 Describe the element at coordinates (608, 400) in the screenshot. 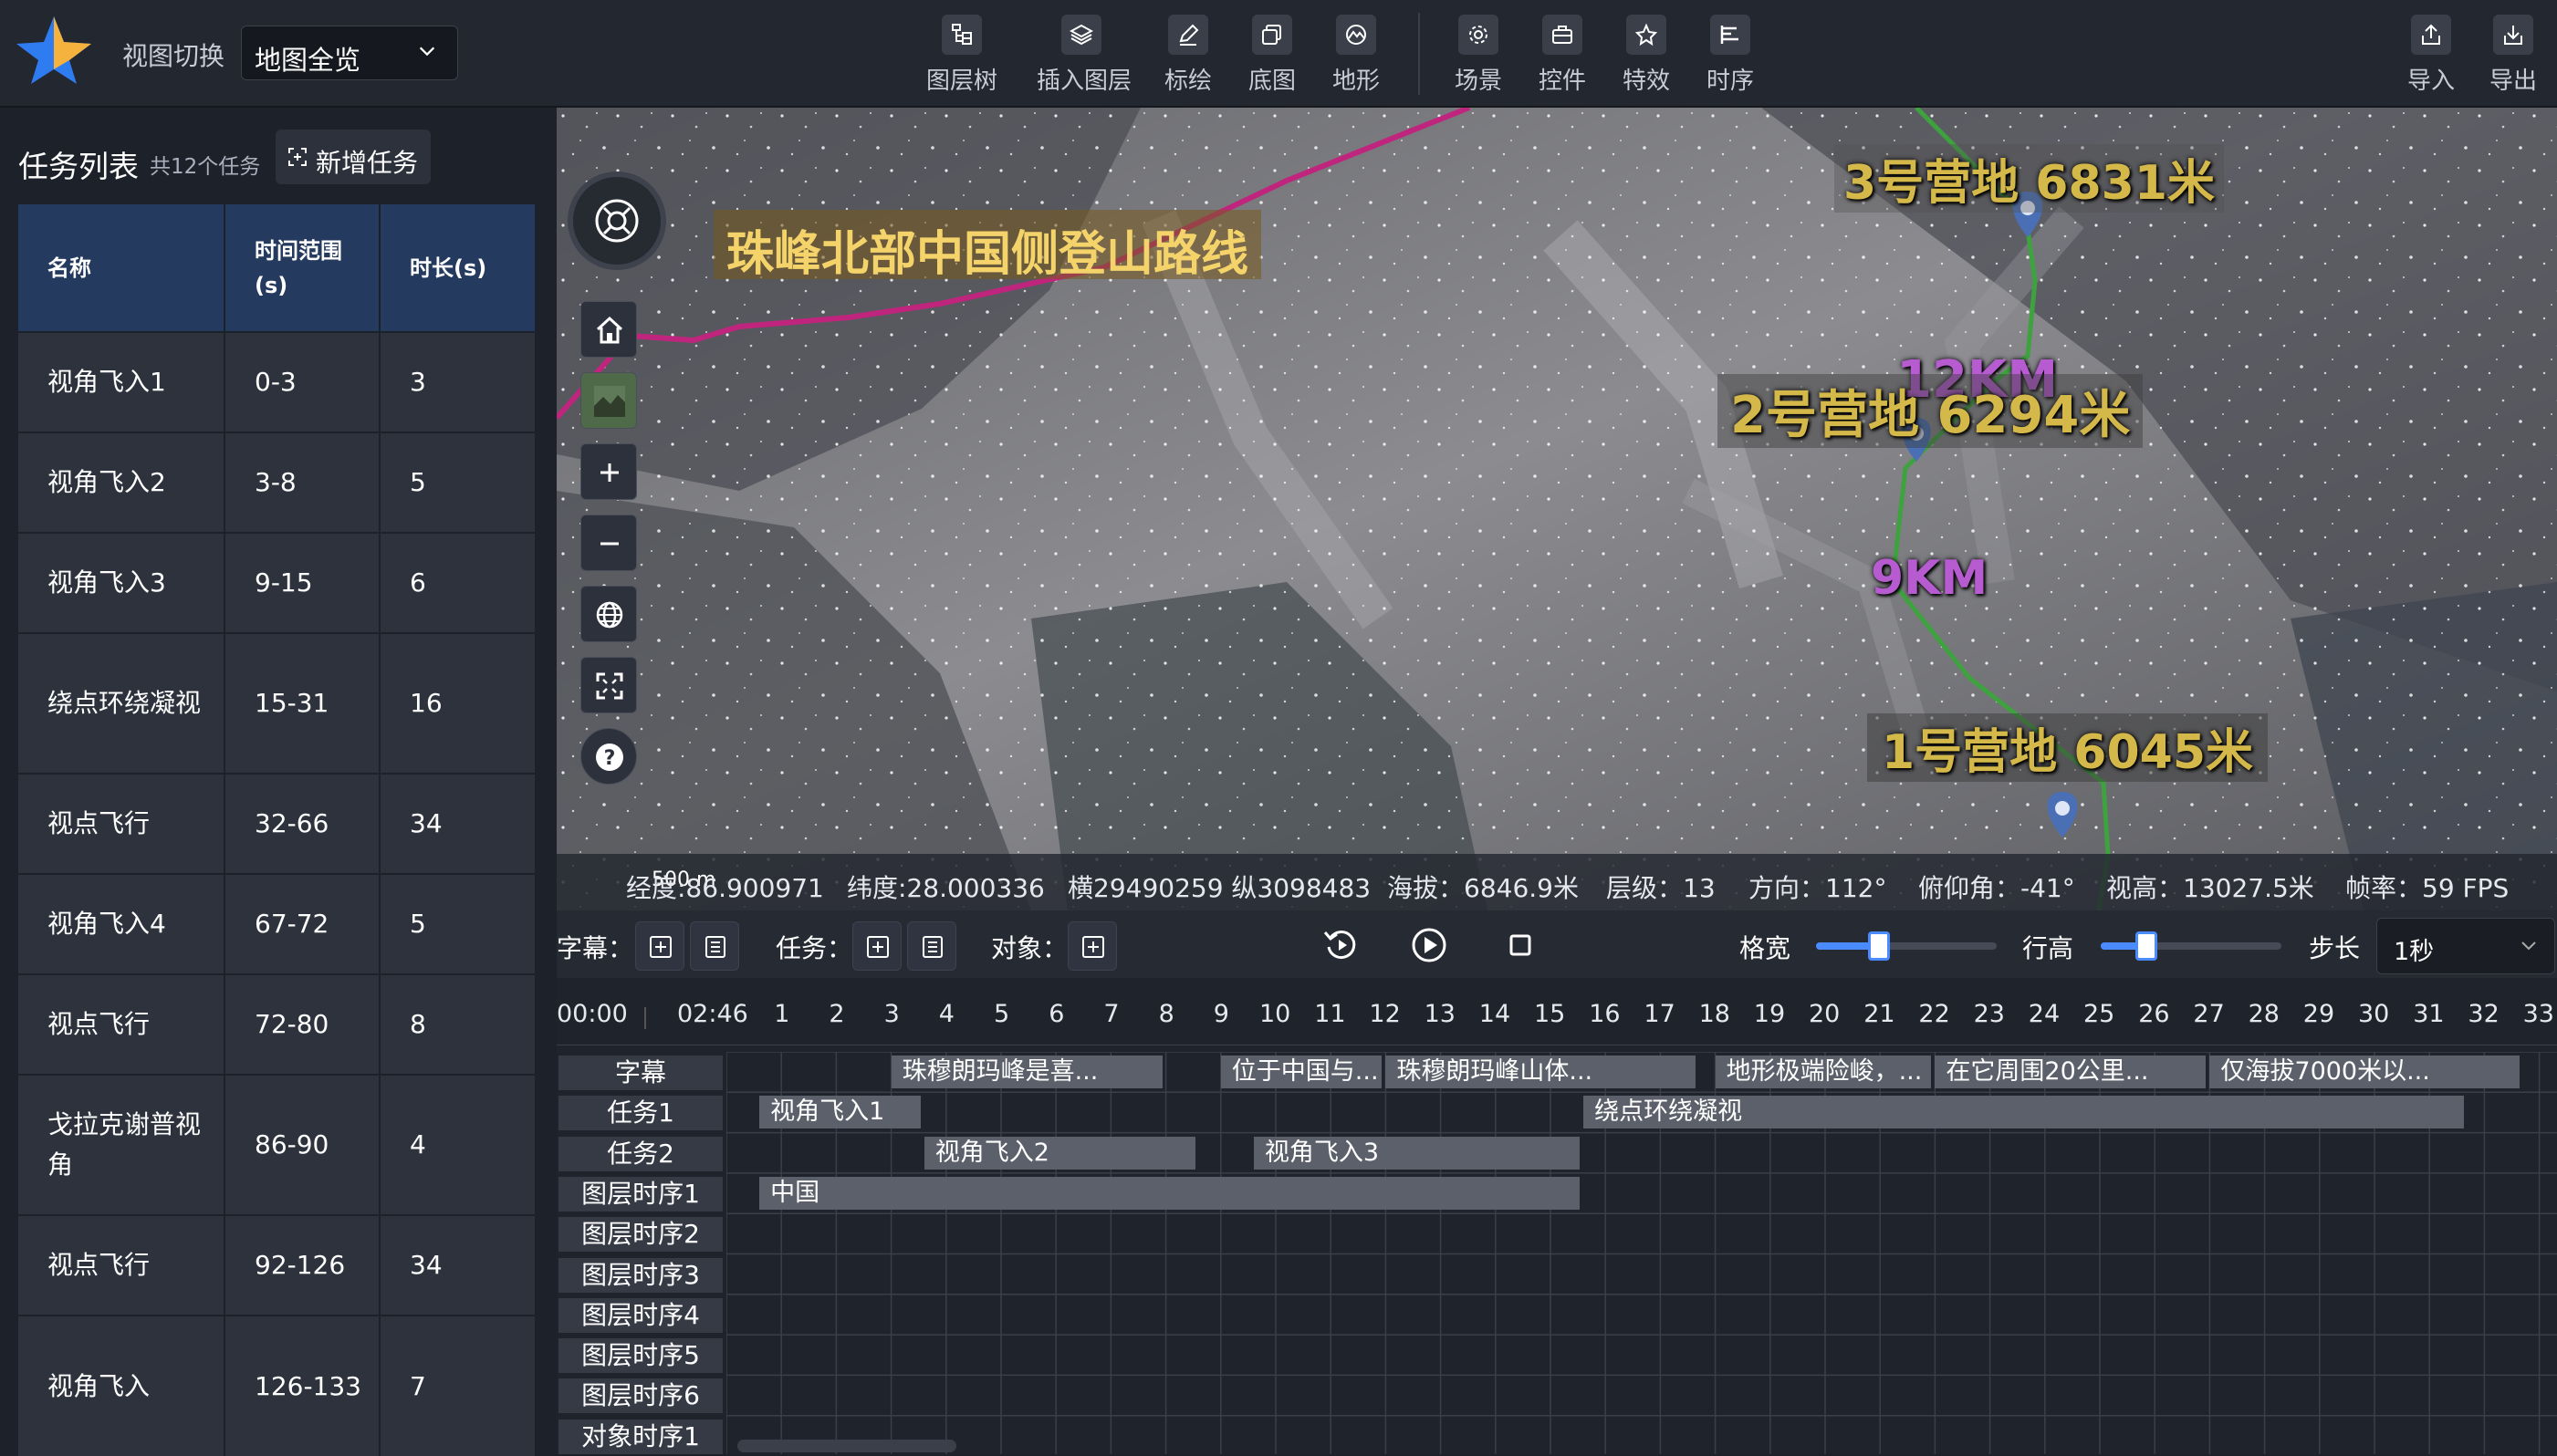

I see `basemap-thumbnail-button` at that location.